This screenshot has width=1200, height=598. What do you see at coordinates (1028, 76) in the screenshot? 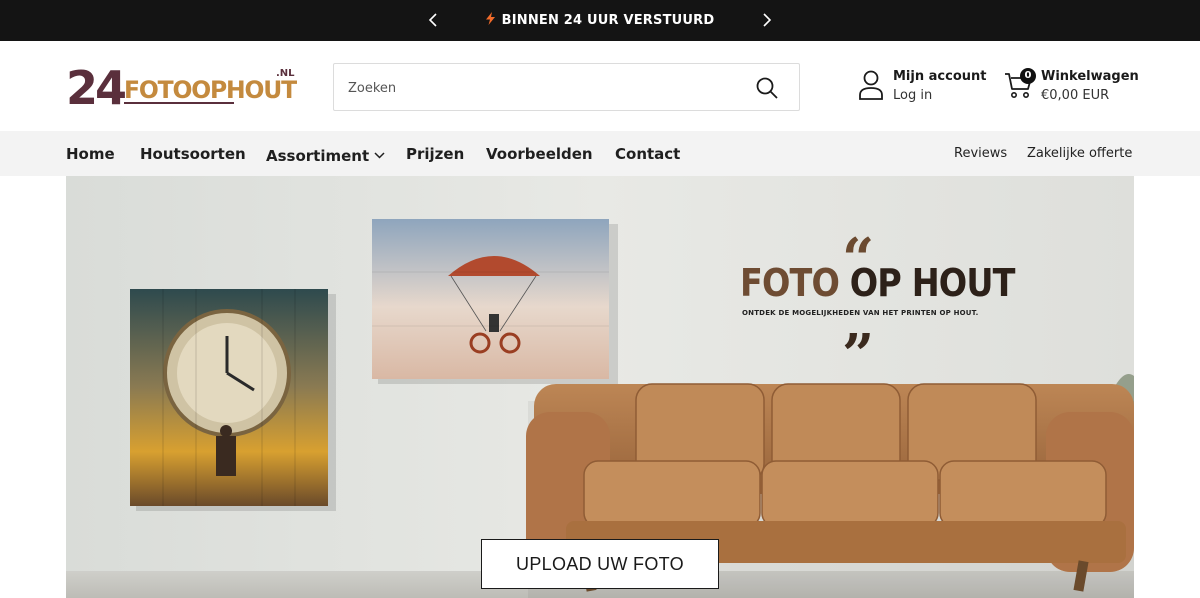
I see `cart-count-badge: 0` at bounding box center [1028, 76].